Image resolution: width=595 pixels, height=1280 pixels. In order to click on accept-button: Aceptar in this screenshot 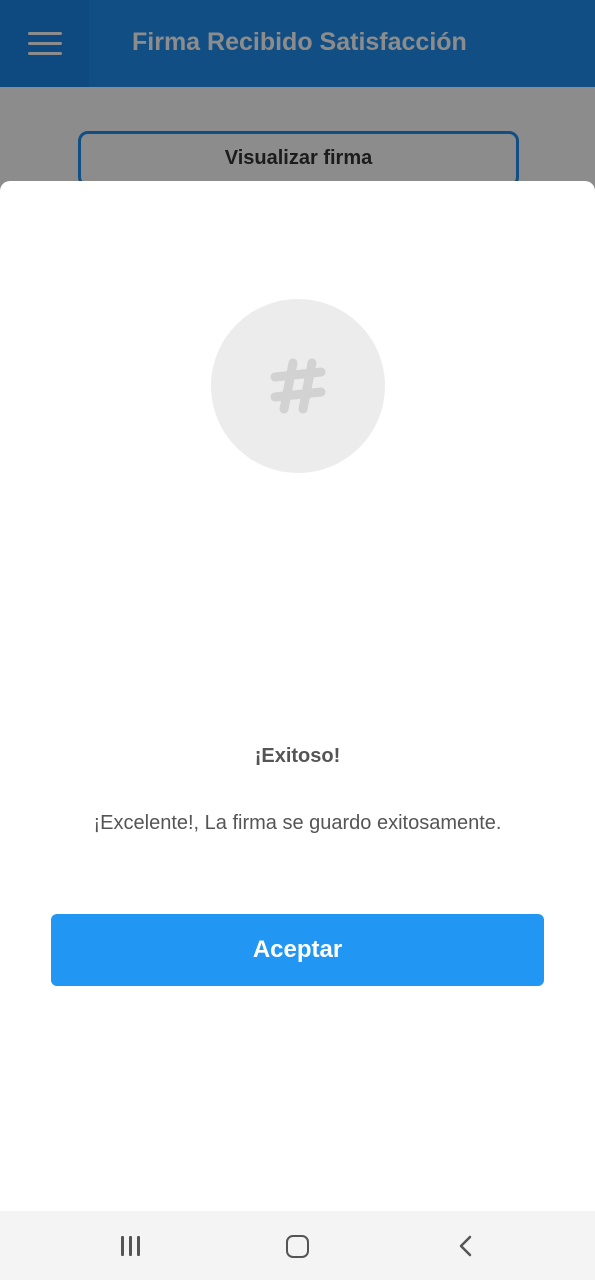, I will do `click(297, 950)`.